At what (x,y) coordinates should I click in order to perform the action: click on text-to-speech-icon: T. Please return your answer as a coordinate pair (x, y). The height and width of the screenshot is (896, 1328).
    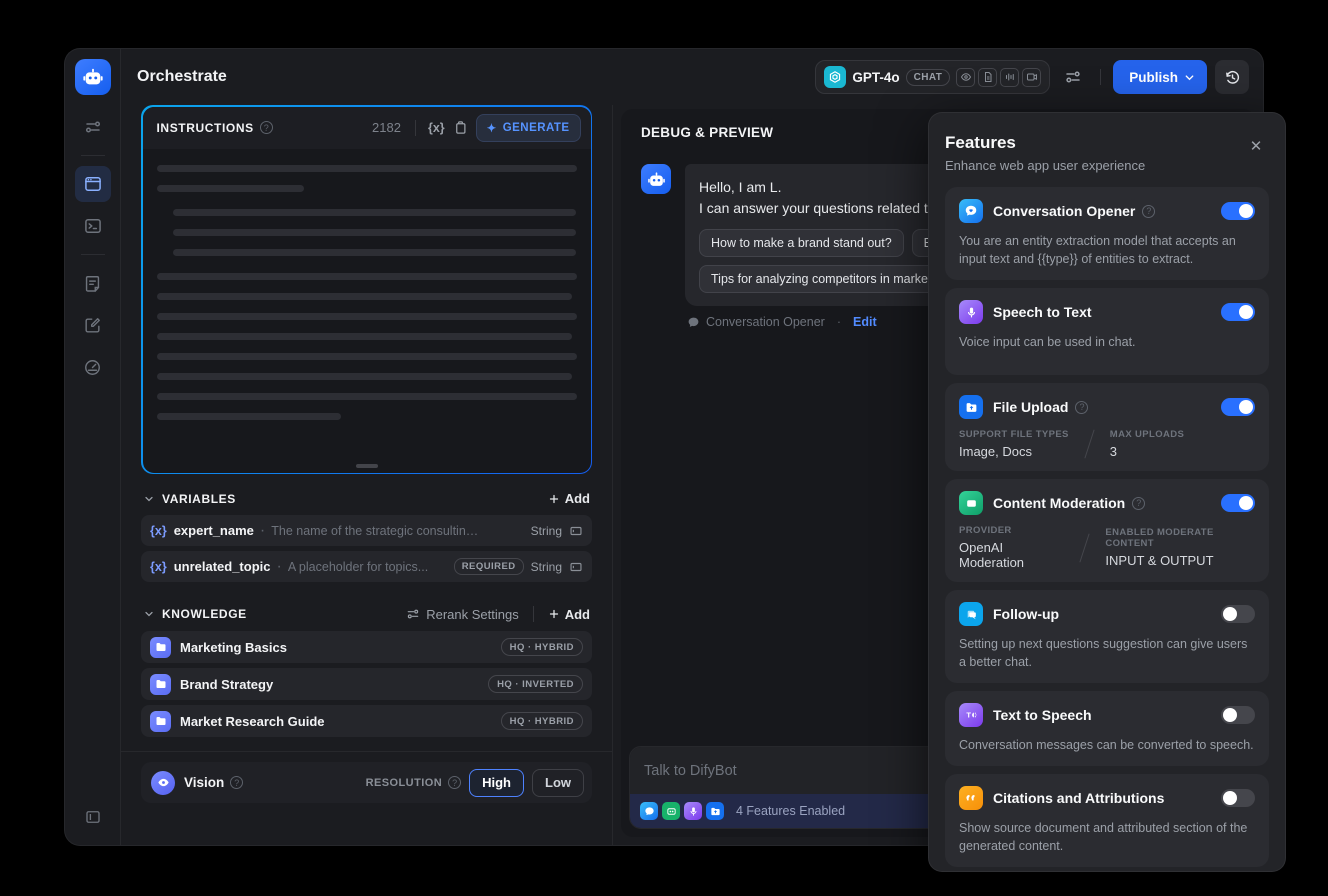
    Looking at the image, I should click on (971, 715).